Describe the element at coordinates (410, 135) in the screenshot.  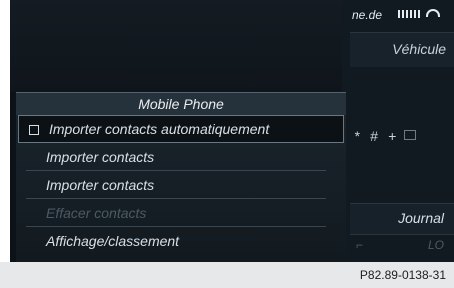
I see `dial-icon` at that location.